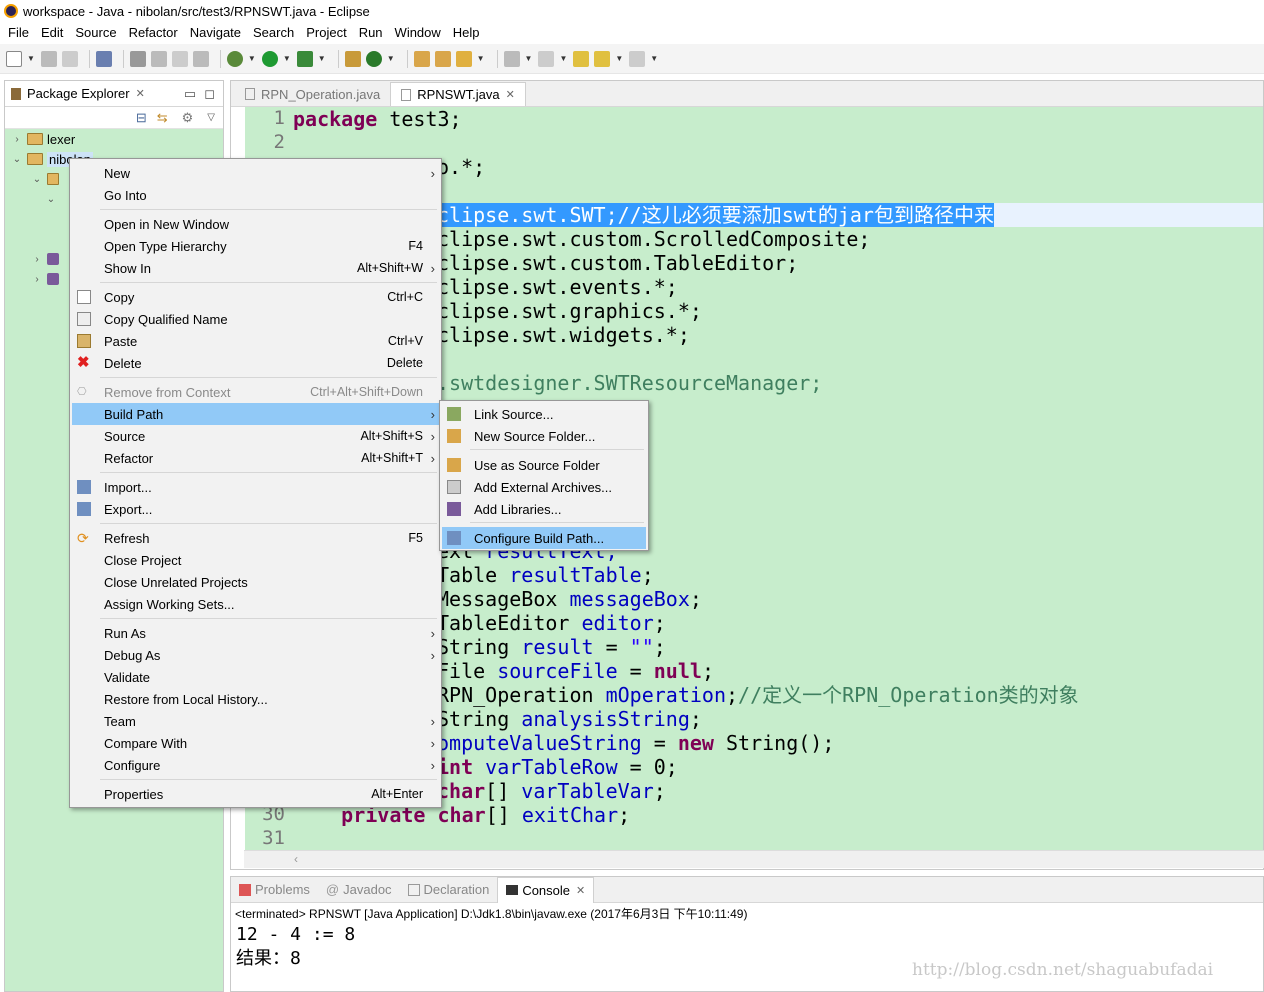 This screenshot has height=992, width=1264. What do you see at coordinates (255, 268) in the screenshot?
I see `menu-item-show-in: Show In Alt+Shift+W ›` at bounding box center [255, 268].